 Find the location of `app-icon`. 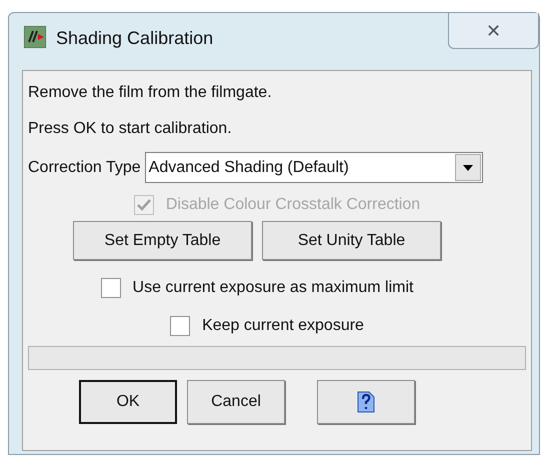

app-icon is located at coordinates (35, 37).